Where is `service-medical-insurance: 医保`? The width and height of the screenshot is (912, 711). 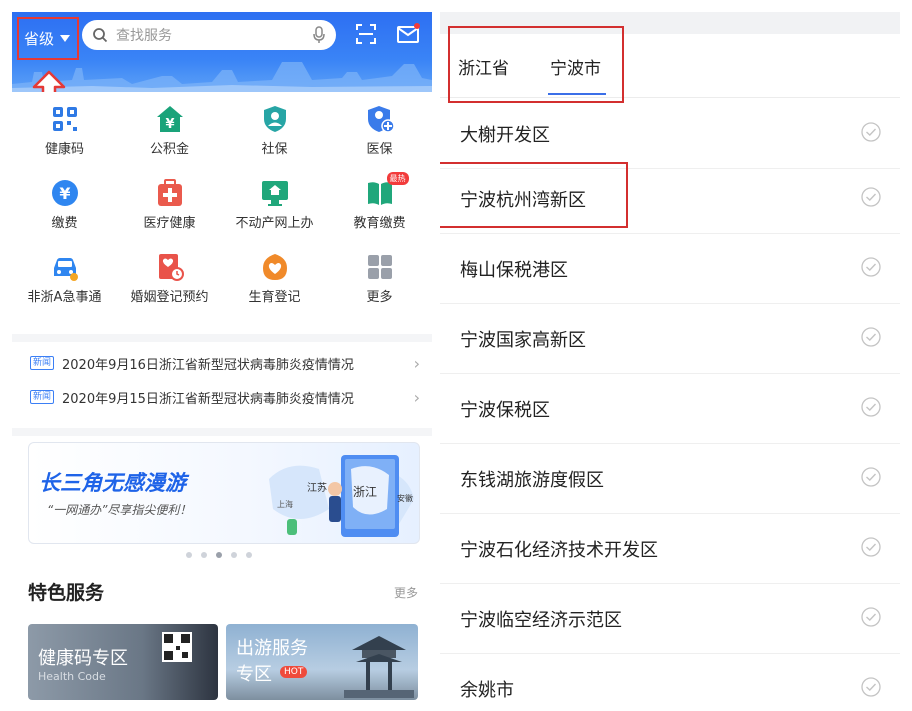
service-medical-insurance: 医保 is located at coordinates (379, 129).